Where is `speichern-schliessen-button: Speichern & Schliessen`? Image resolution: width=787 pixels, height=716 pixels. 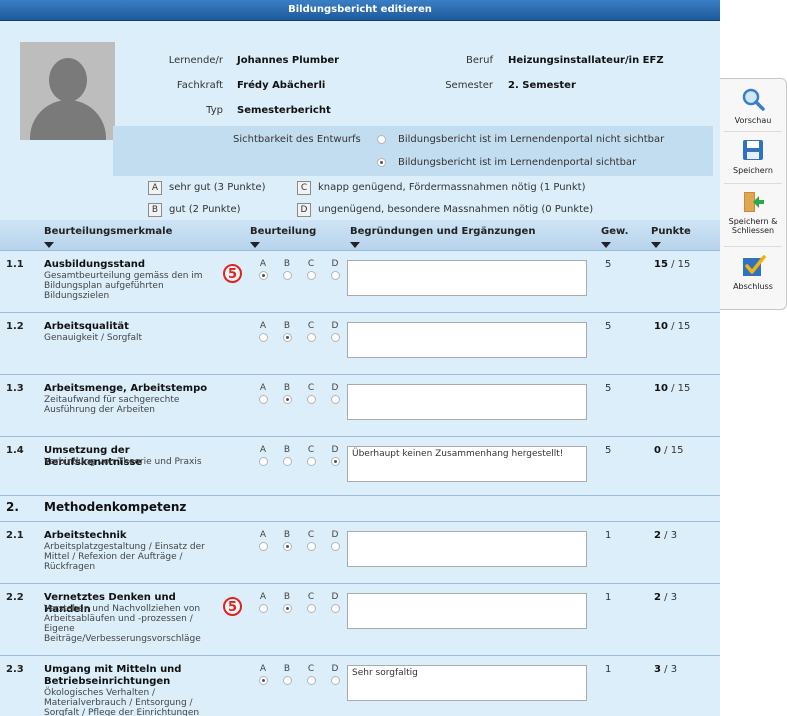 speichern-schliessen-button: Speichern & Schliessen is located at coordinates (753, 212).